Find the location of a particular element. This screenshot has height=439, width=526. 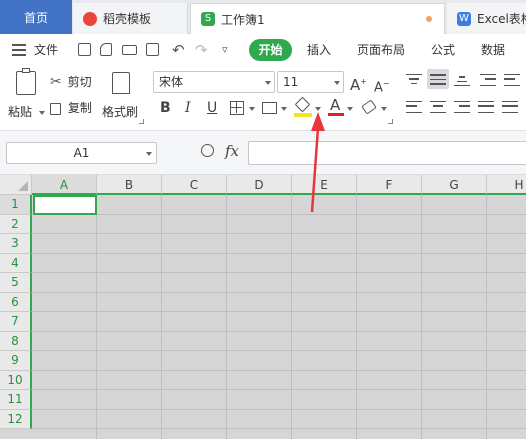

font-size-dropdown-icon is located at coordinates (337, 83).